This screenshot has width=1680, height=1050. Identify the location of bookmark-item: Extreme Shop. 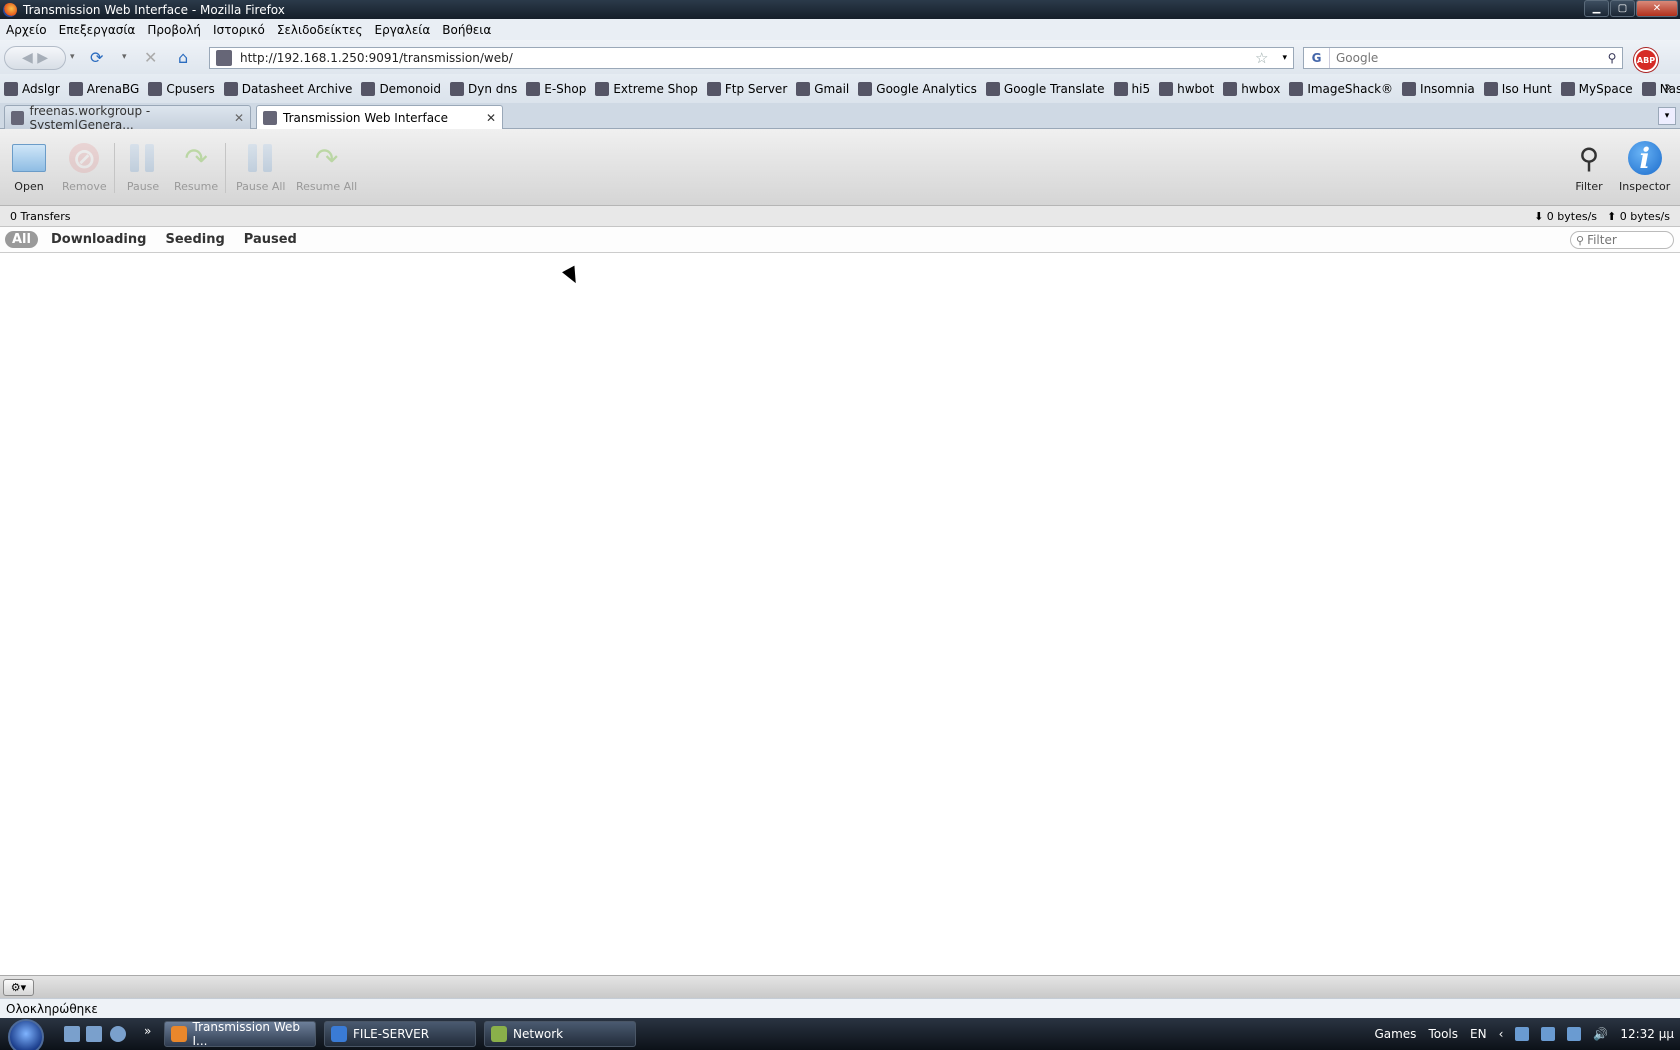
(646, 88).